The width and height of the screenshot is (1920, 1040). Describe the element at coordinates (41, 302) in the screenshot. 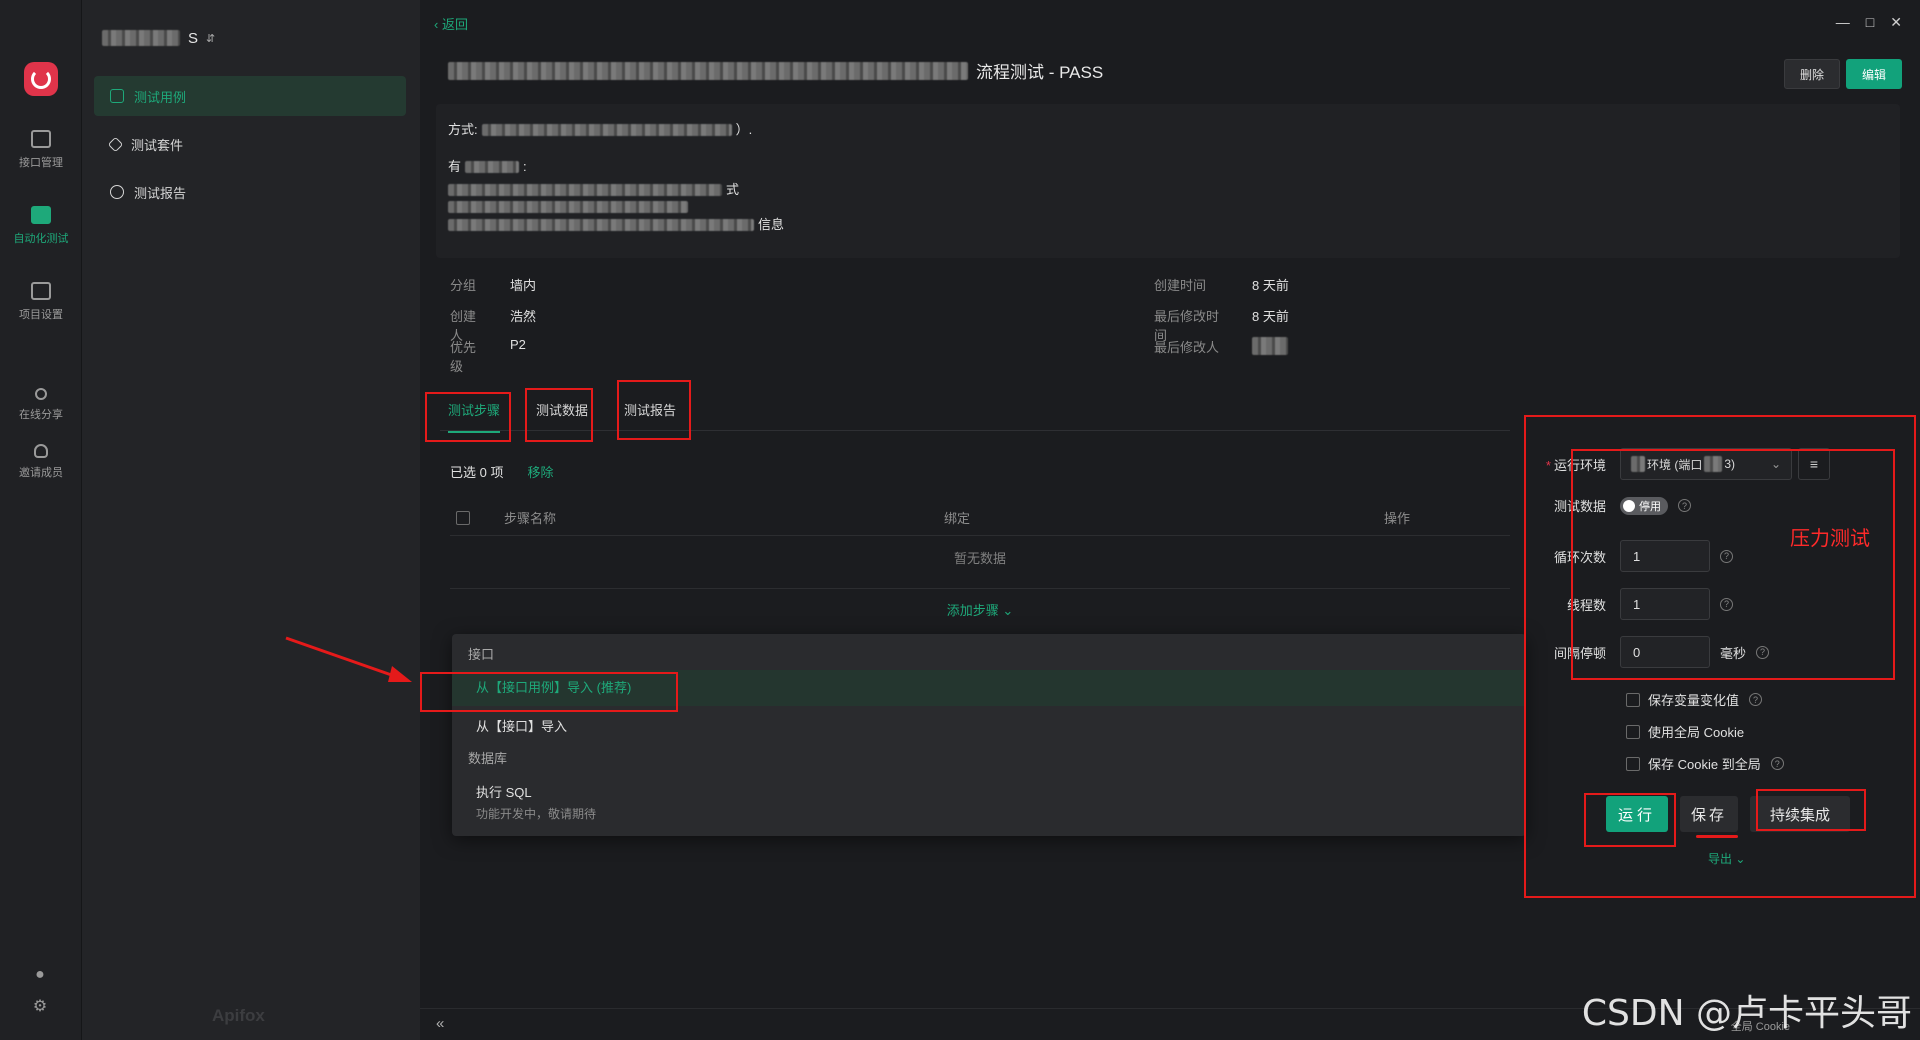

I see `rail-item-project-settings: 项目设置` at that location.